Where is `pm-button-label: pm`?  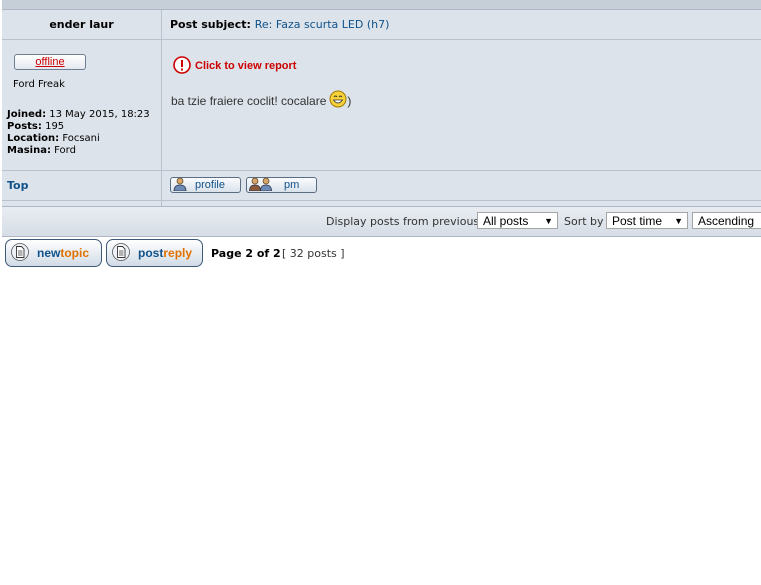 pm-button-label: pm is located at coordinates (292, 185).